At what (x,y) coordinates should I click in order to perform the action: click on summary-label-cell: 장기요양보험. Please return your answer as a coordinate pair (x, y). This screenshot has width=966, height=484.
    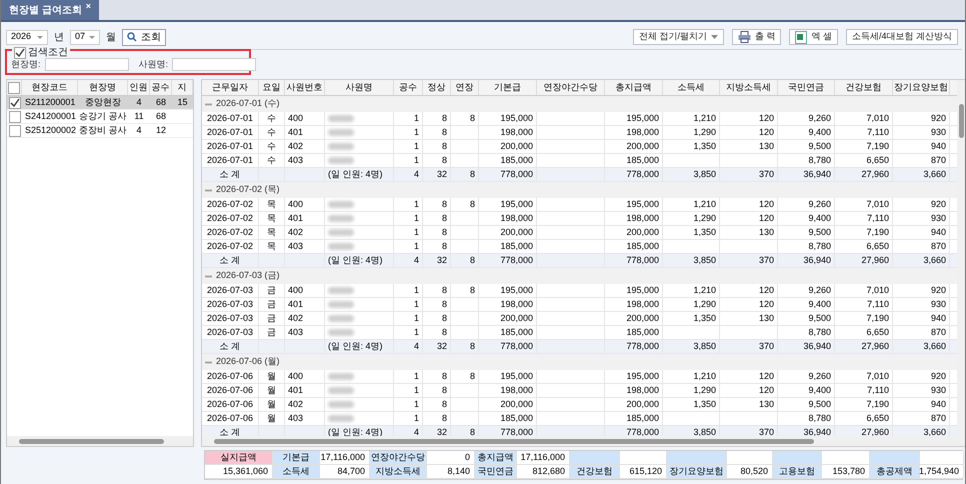
    Looking at the image, I should click on (697, 471).